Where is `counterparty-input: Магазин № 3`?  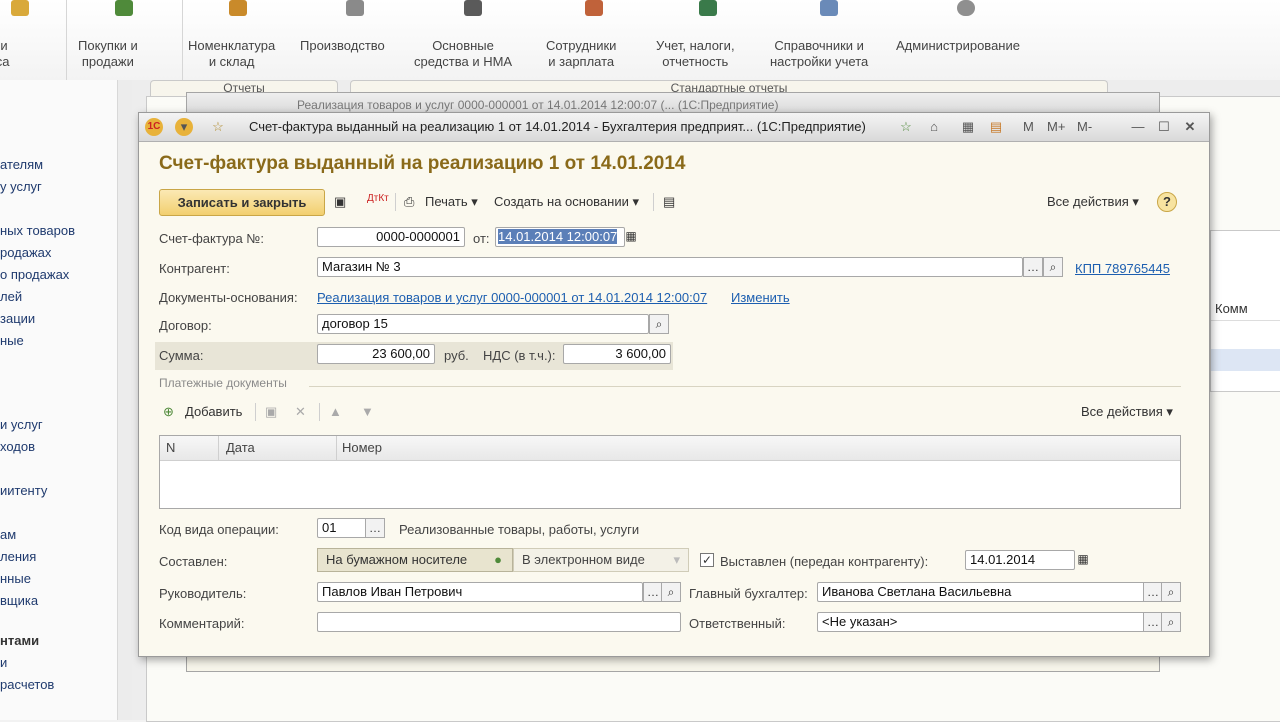 counterparty-input: Магазин № 3 is located at coordinates (670, 267).